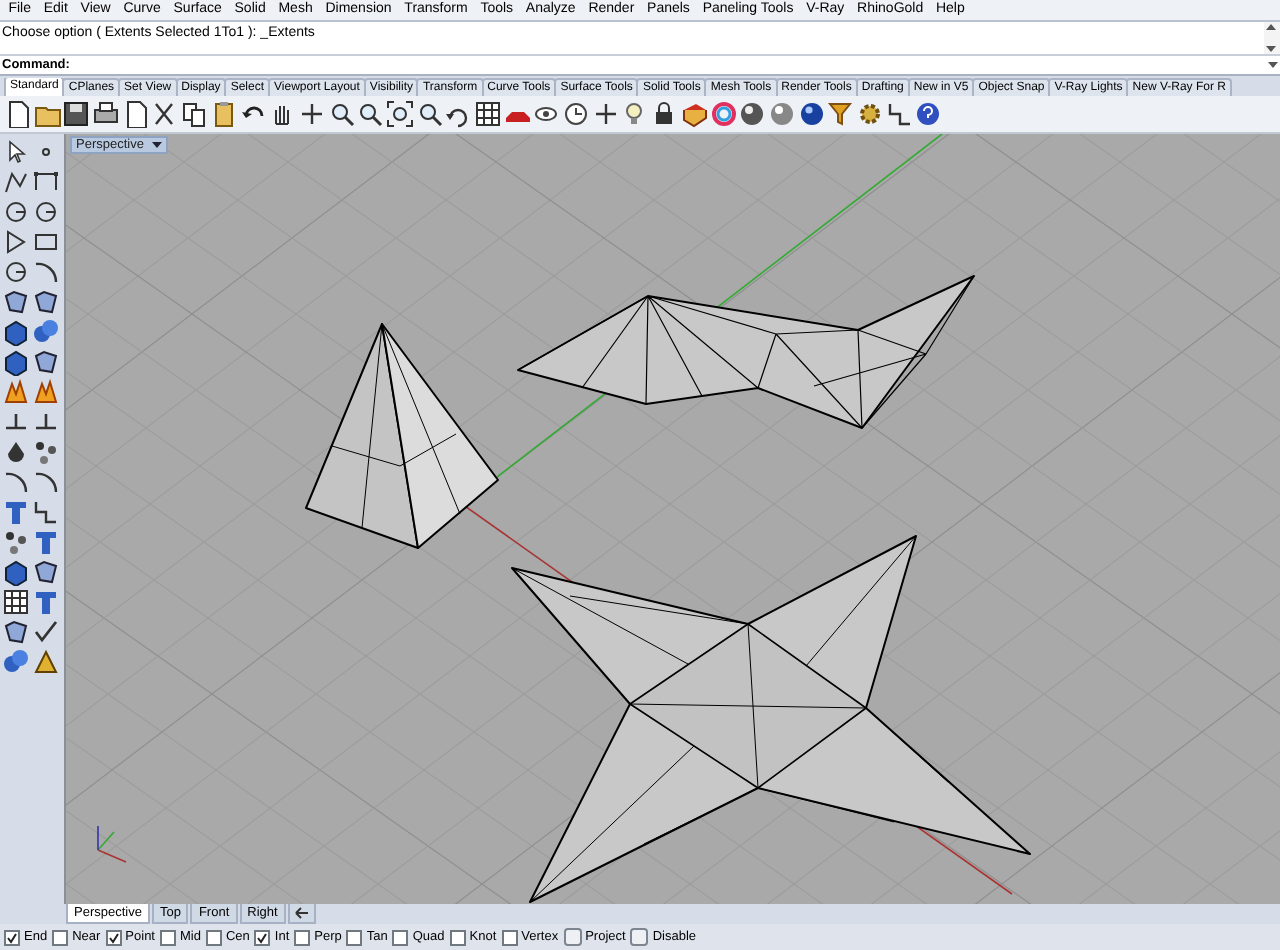  Describe the element at coordinates (811, 114) in the screenshot. I see `shaded-sphere-icon` at that location.